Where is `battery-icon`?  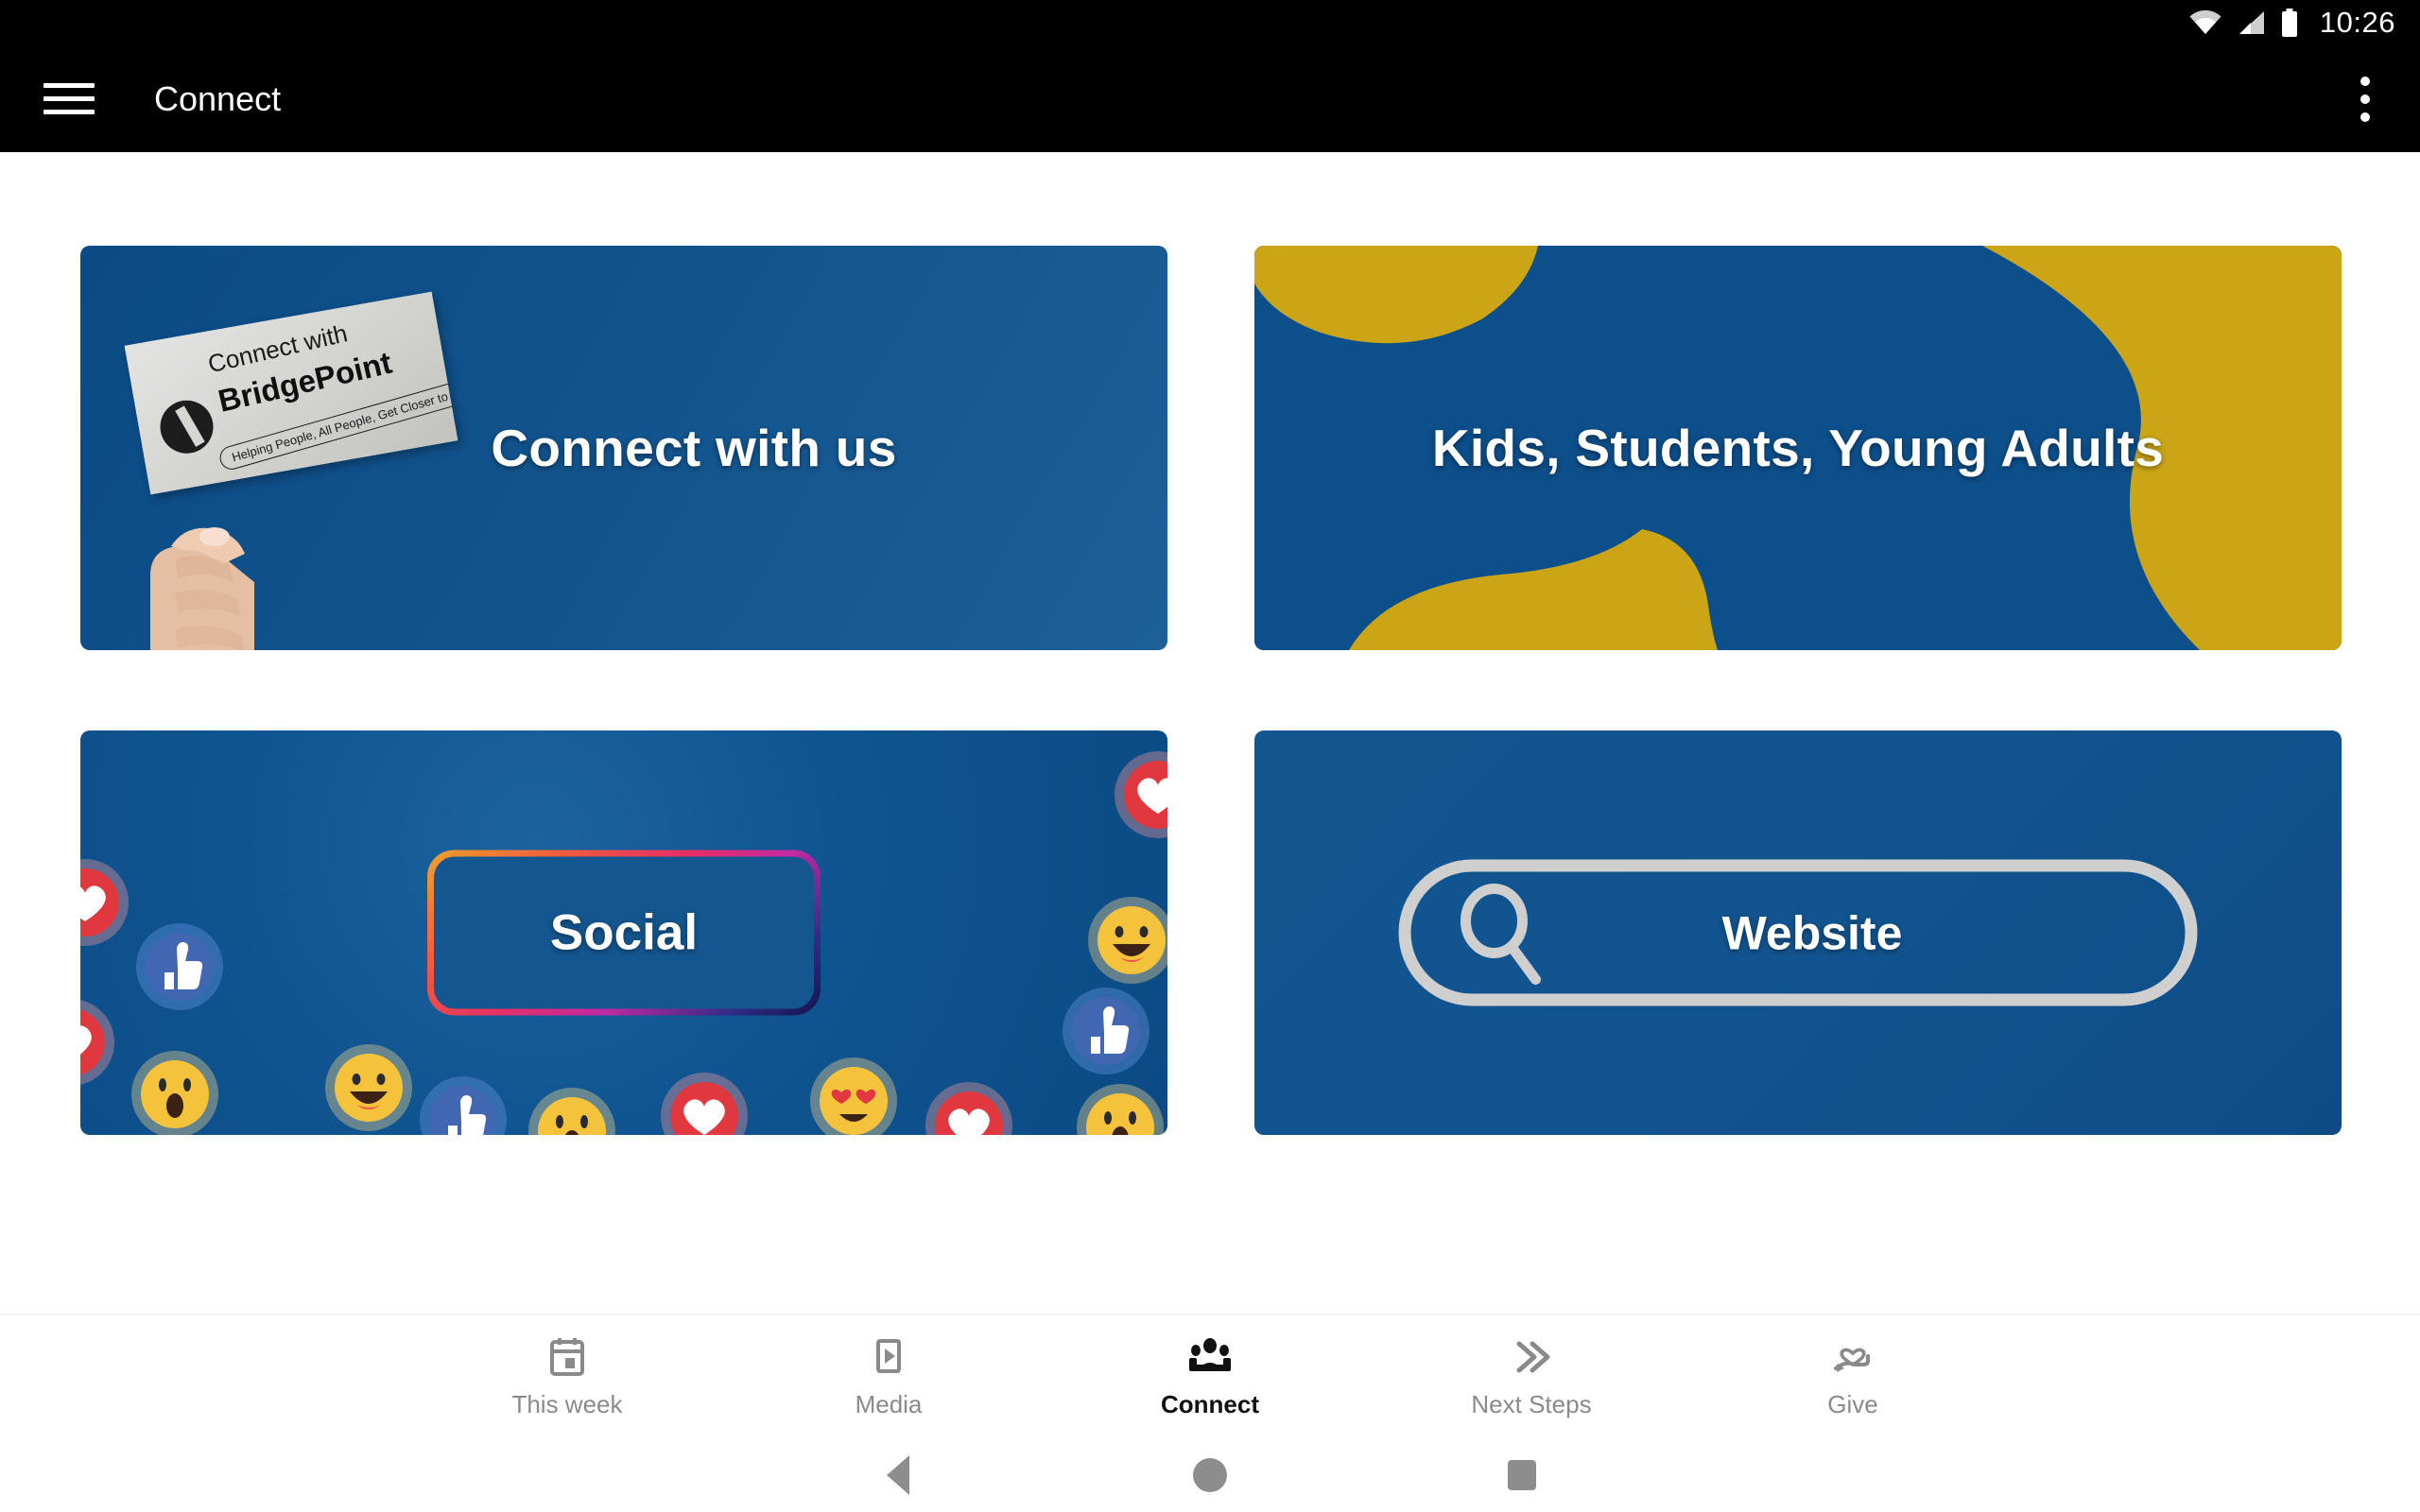
battery-icon is located at coordinates (2289, 23).